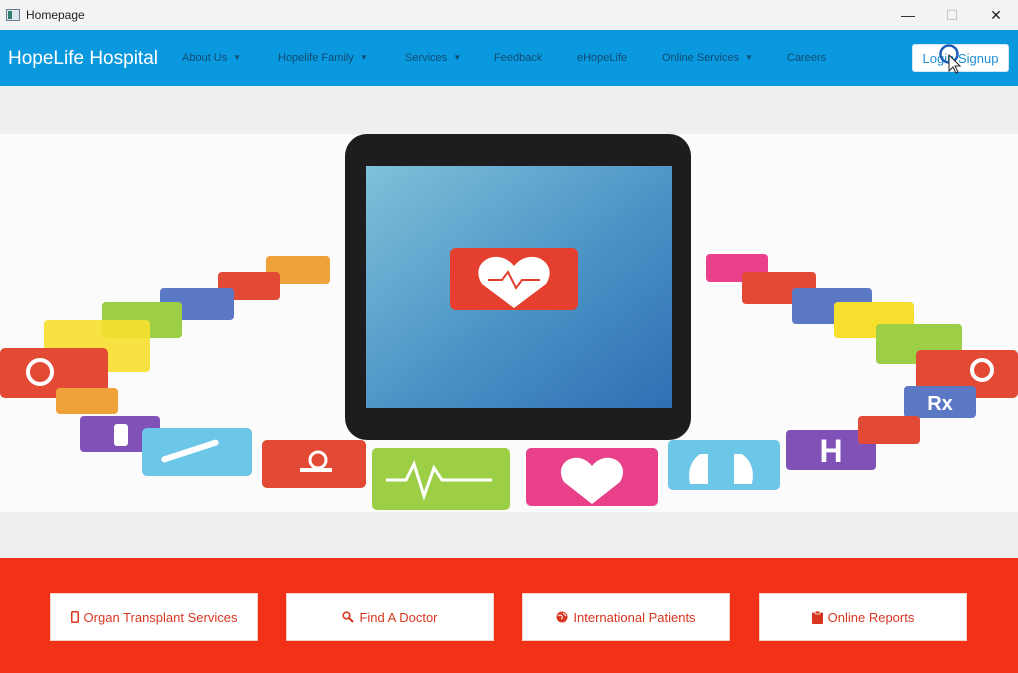 This screenshot has width=1018, height=673. Describe the element at coordinates (160, 617) in the screenshot. I see `organ-transplant-label: Organ Transplant Services` at that location.